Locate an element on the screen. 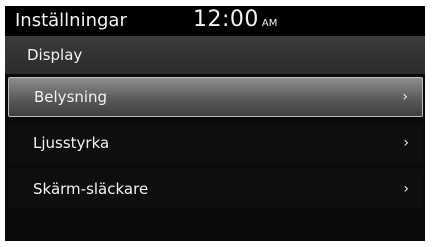  menu-item-label: Ljusstyrka is located at coordinates (71, 143).